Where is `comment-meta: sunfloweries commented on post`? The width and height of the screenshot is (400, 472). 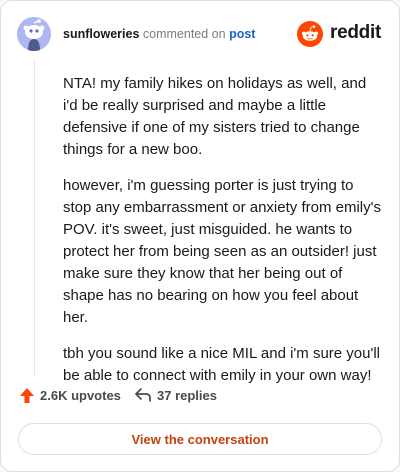 comment-meta: sunfloweries commented on post is located at coordinates (159, 34).